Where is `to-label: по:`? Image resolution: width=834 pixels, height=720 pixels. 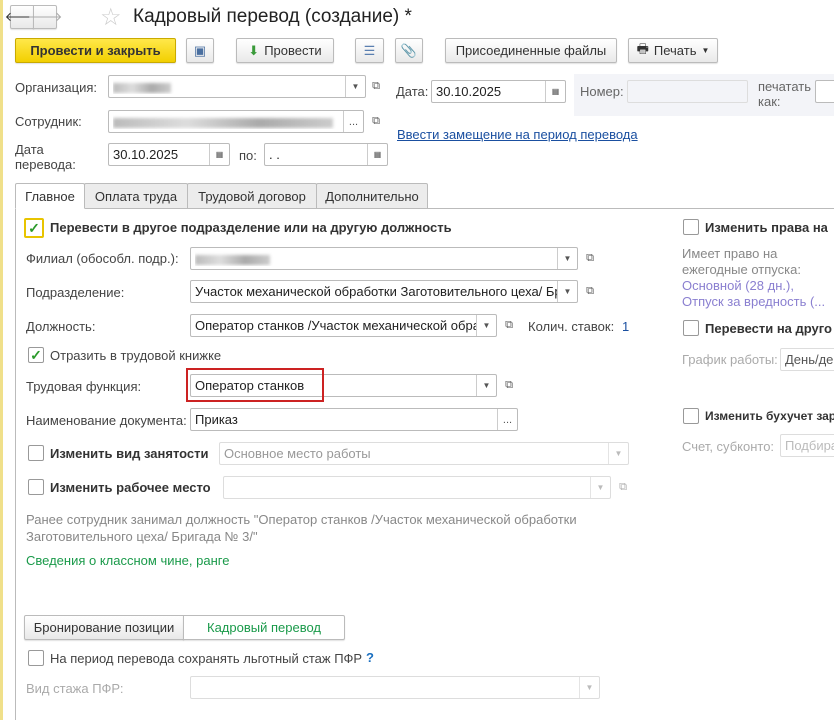
to-label: по: is located at coordinates (248, 155).